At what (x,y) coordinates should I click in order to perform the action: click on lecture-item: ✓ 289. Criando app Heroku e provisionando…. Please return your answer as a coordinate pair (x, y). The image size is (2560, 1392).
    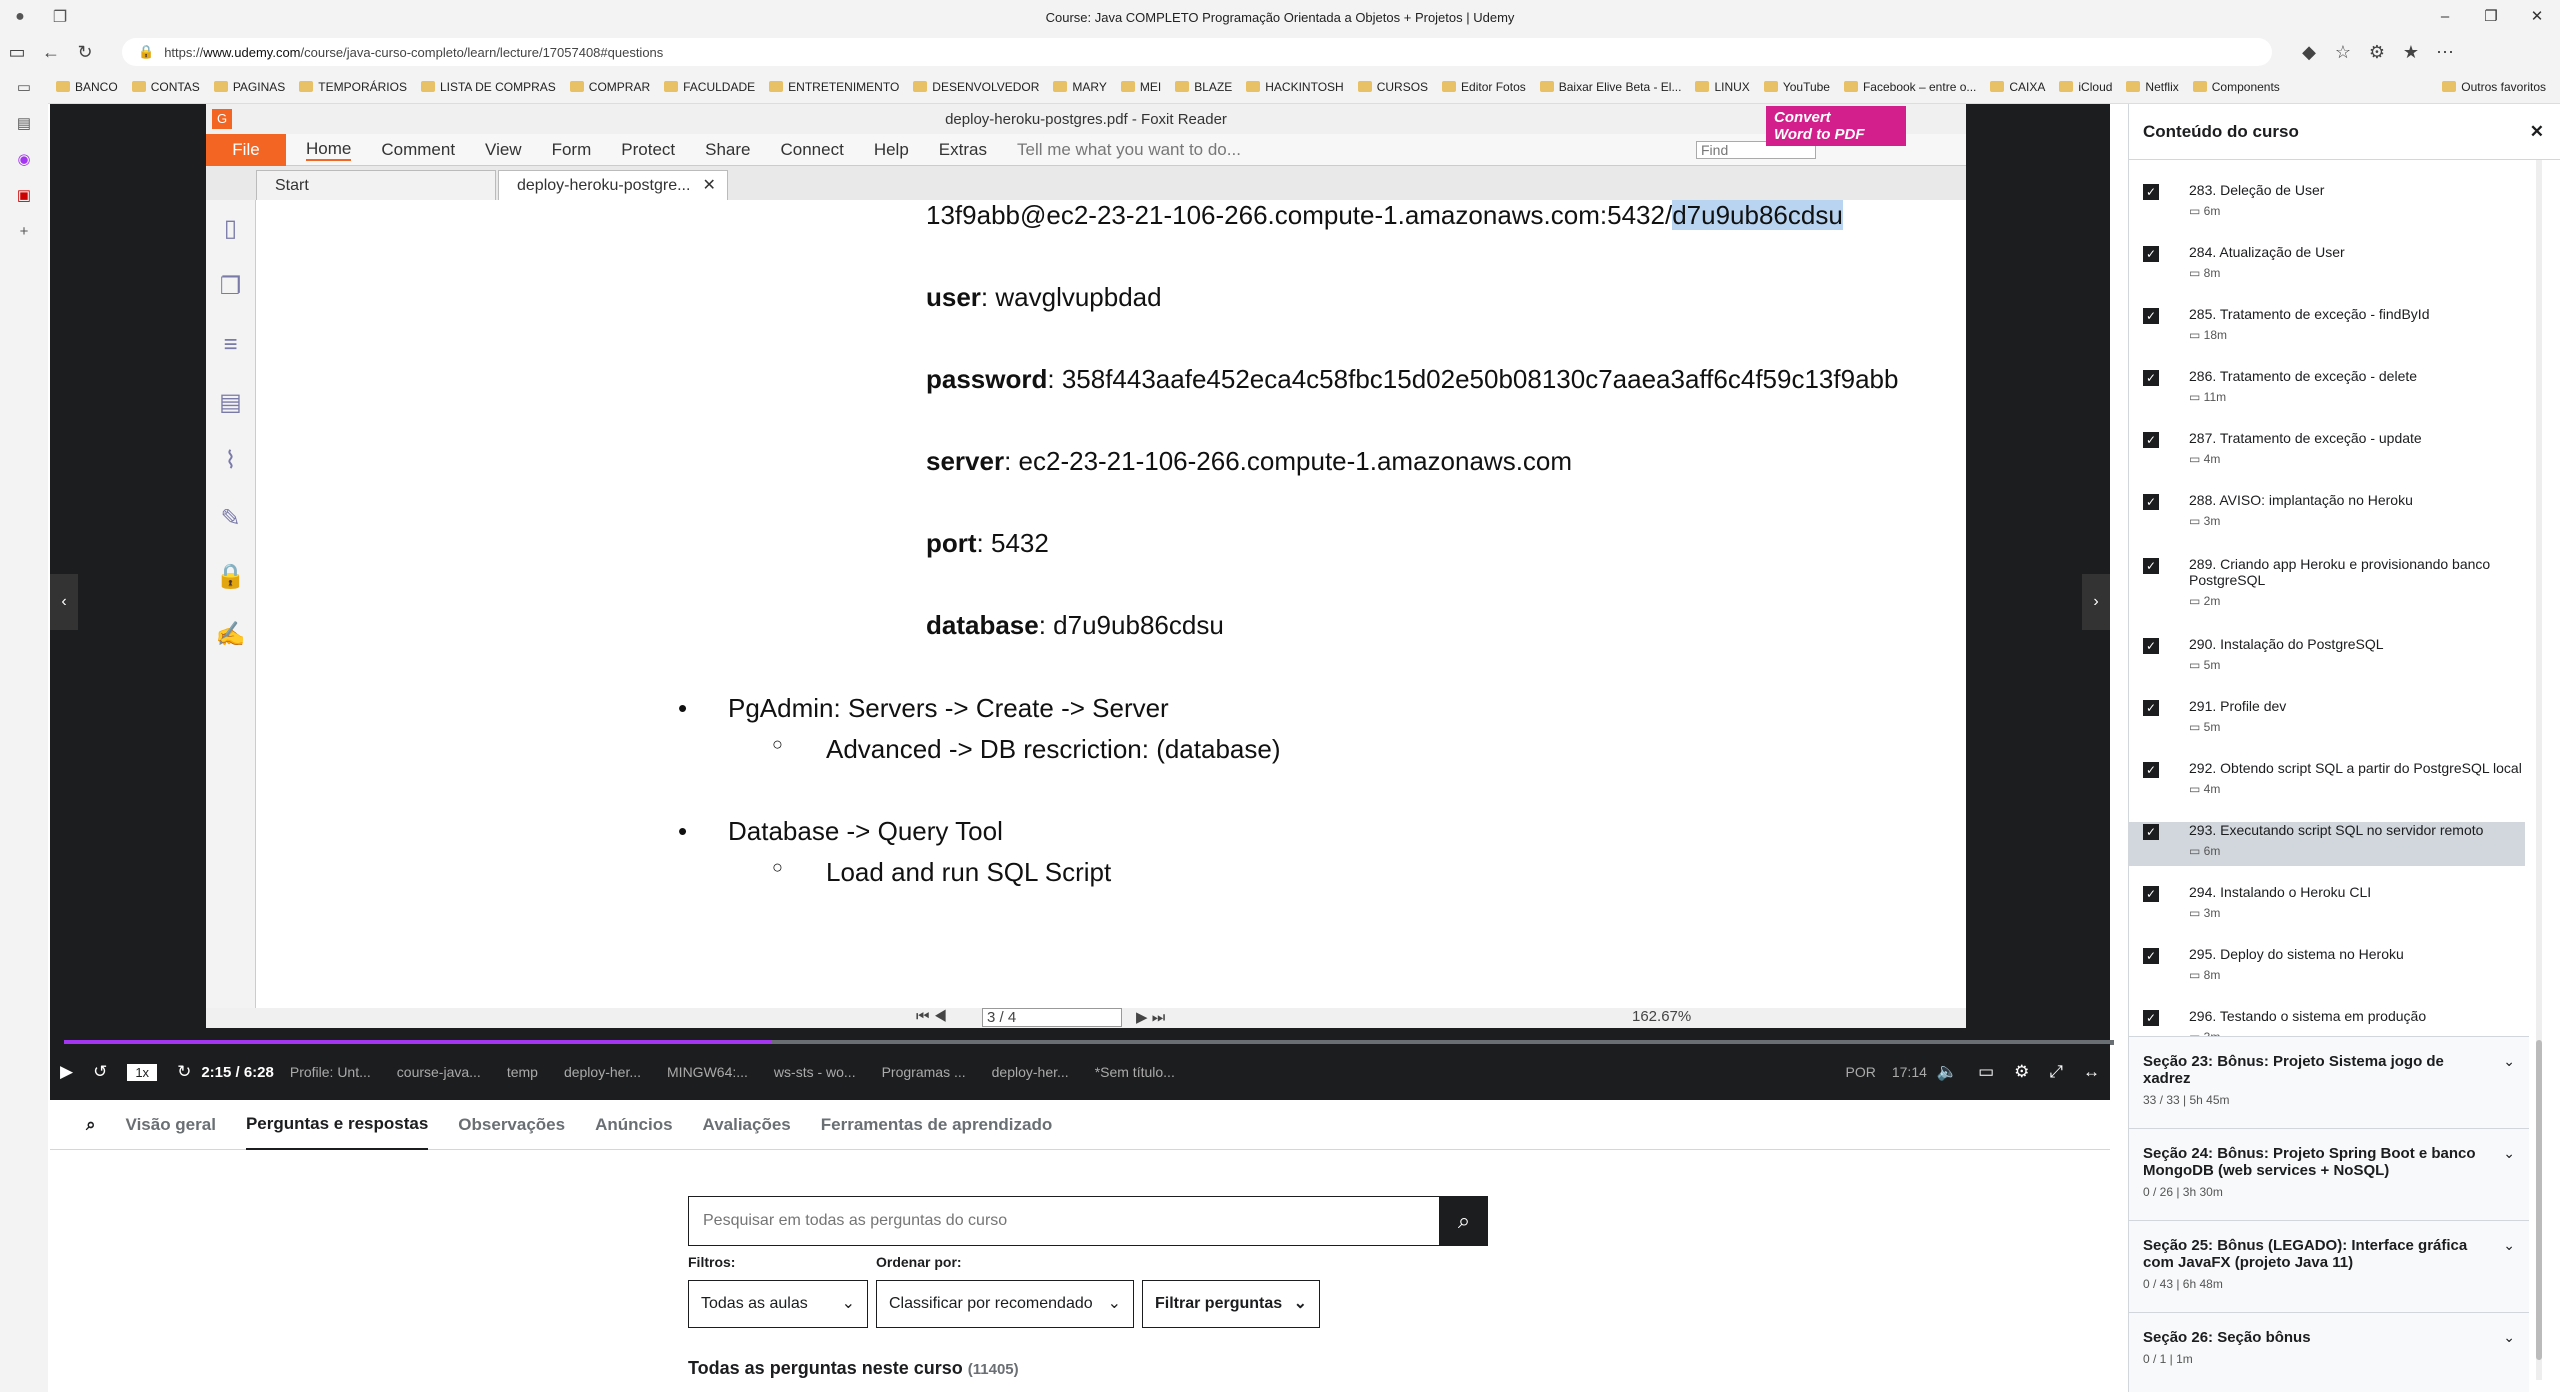
    Looking at the image, I should click on (2327, 582).